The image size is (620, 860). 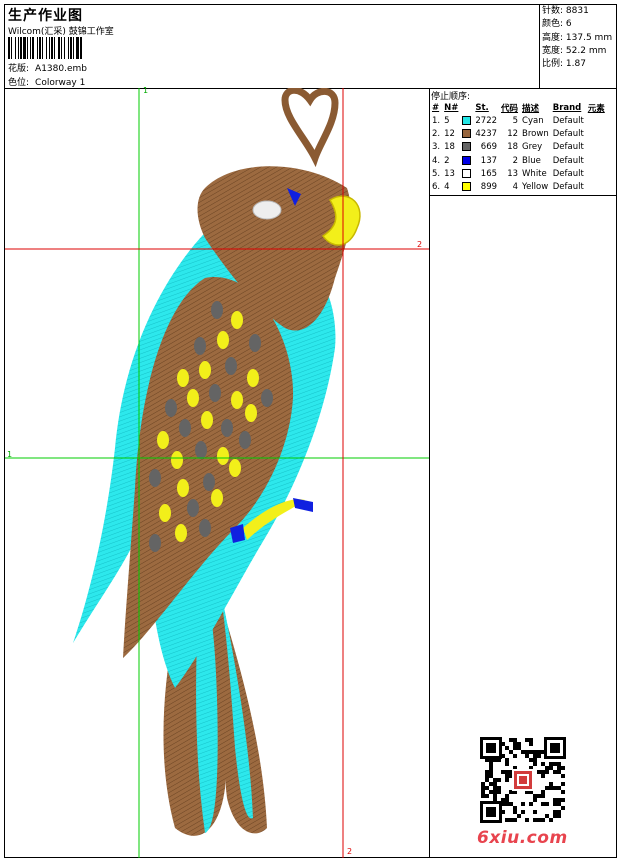 I want to click on barcode, so click(x=64, y=48).